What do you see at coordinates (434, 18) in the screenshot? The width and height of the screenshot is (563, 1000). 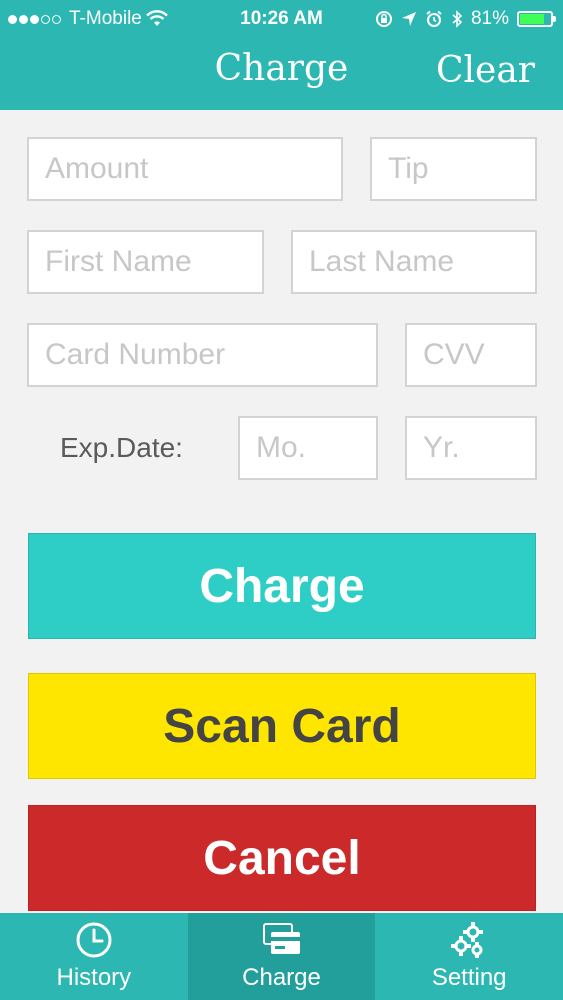 I see `alarm-icon` at bounding box center [434, 18].